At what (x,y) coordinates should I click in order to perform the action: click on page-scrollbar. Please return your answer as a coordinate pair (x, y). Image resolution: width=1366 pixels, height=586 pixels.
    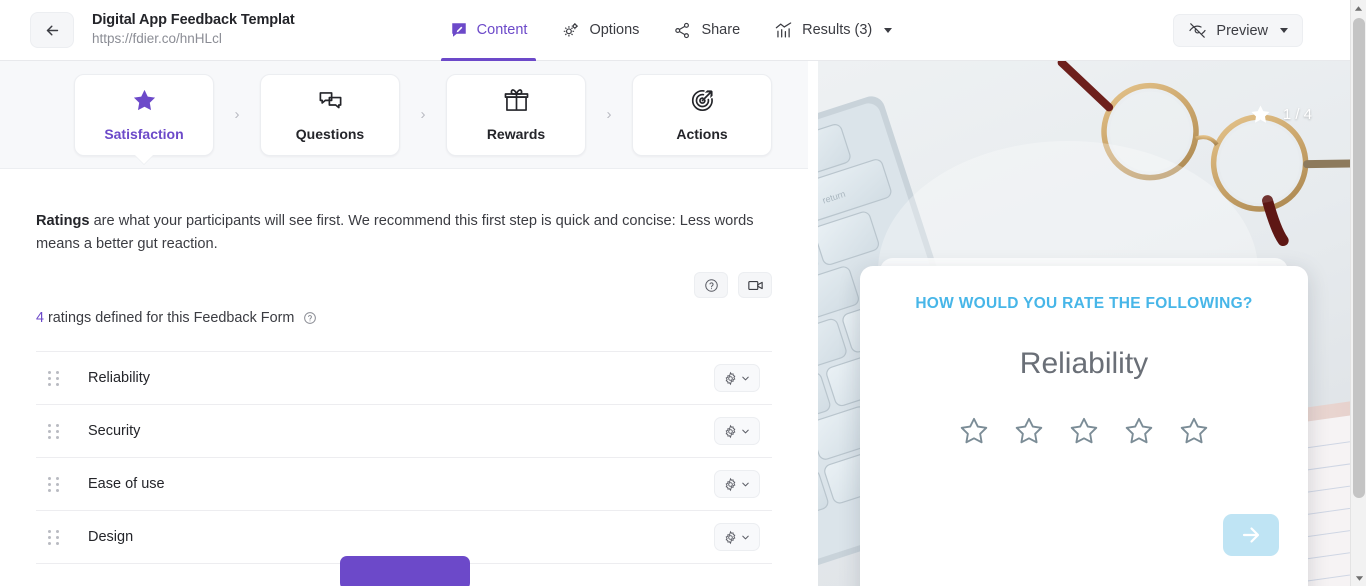
    Looking at the image, I should click on (1358, 293).